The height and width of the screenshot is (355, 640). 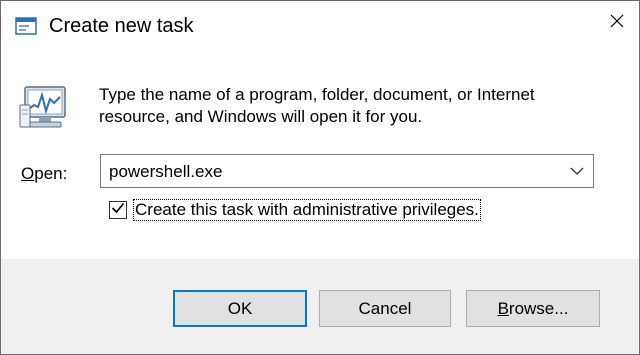 I want to click on title-bar: Create new task, so click(x=320, y=25).